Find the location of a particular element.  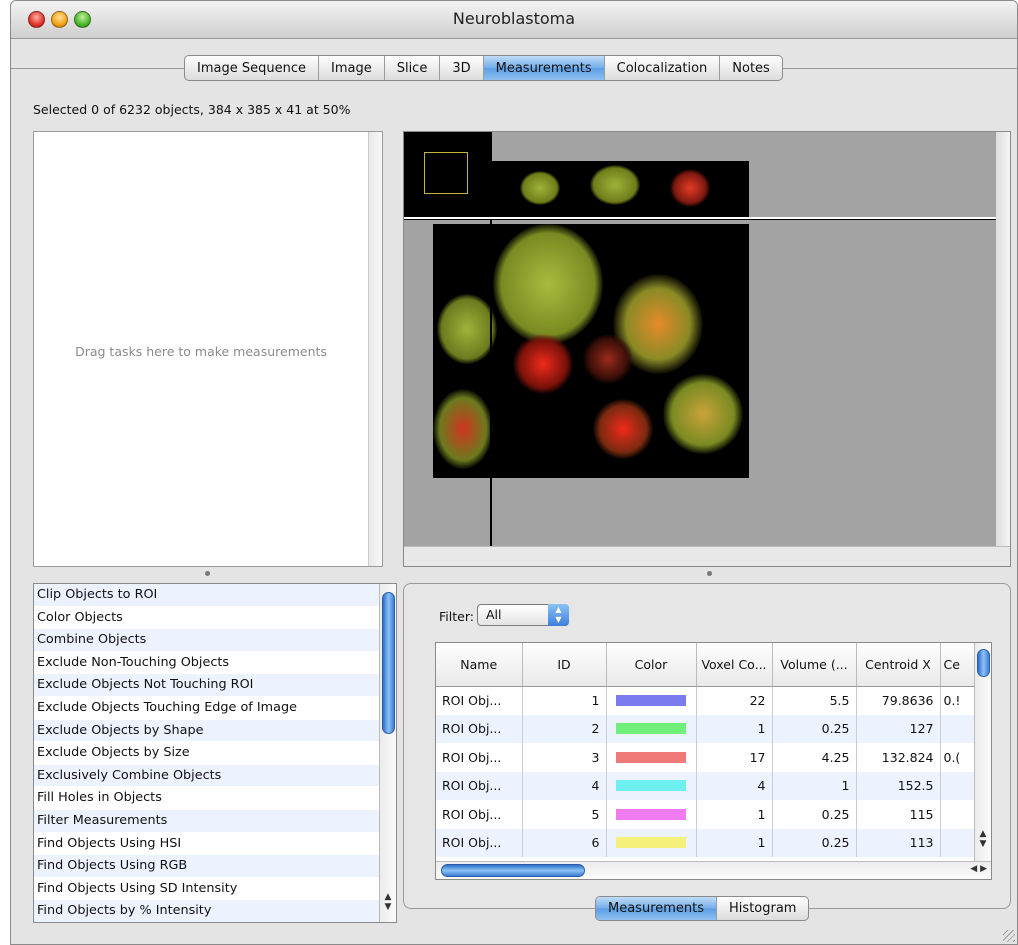

table-vertical-scrollbar: ▲ ▼ is located at coordinates (982, 753).